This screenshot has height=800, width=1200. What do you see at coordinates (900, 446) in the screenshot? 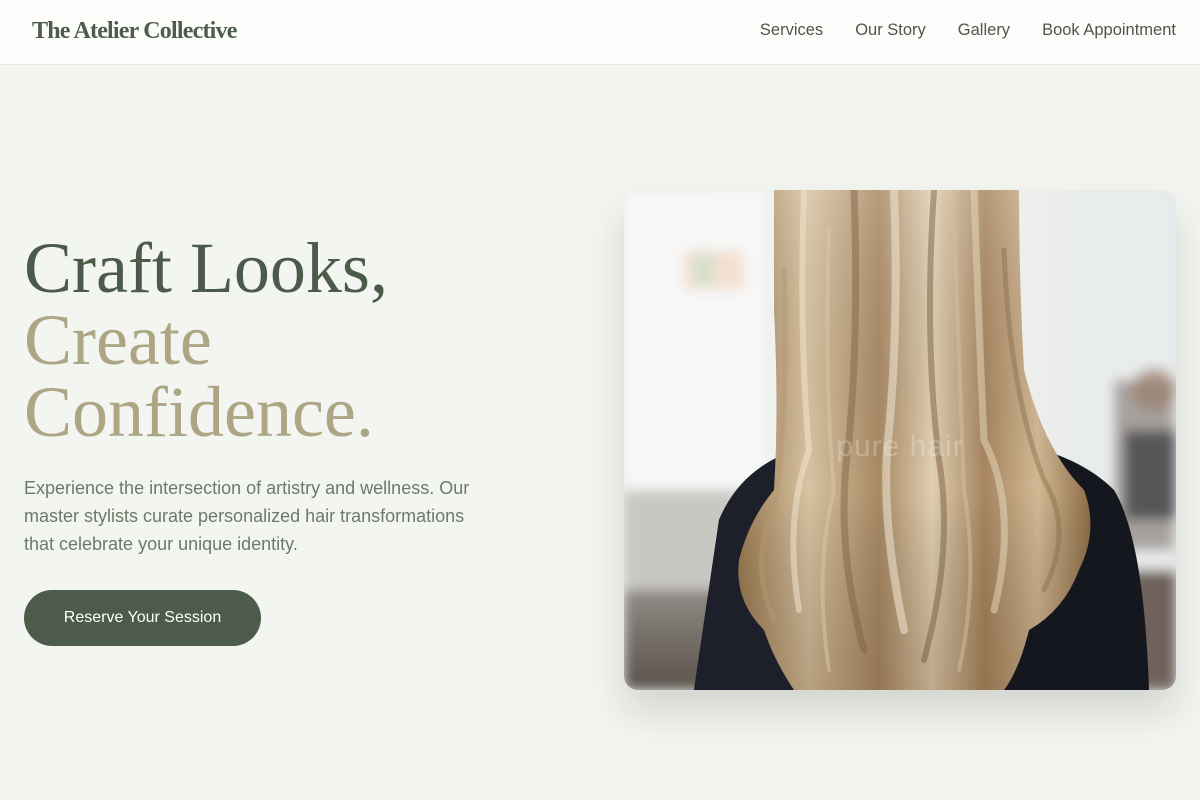
I see `image-watermark: pure hair` at bounding box center [900, 446].